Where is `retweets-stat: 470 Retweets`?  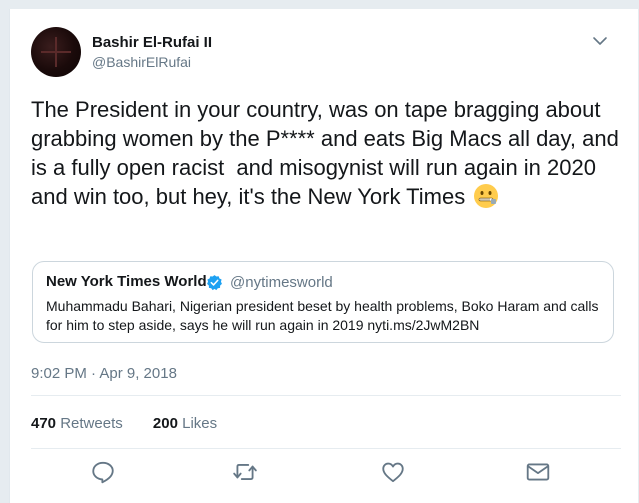 retweets-stat: 470 Retweets is located at coordinates (77, 423).